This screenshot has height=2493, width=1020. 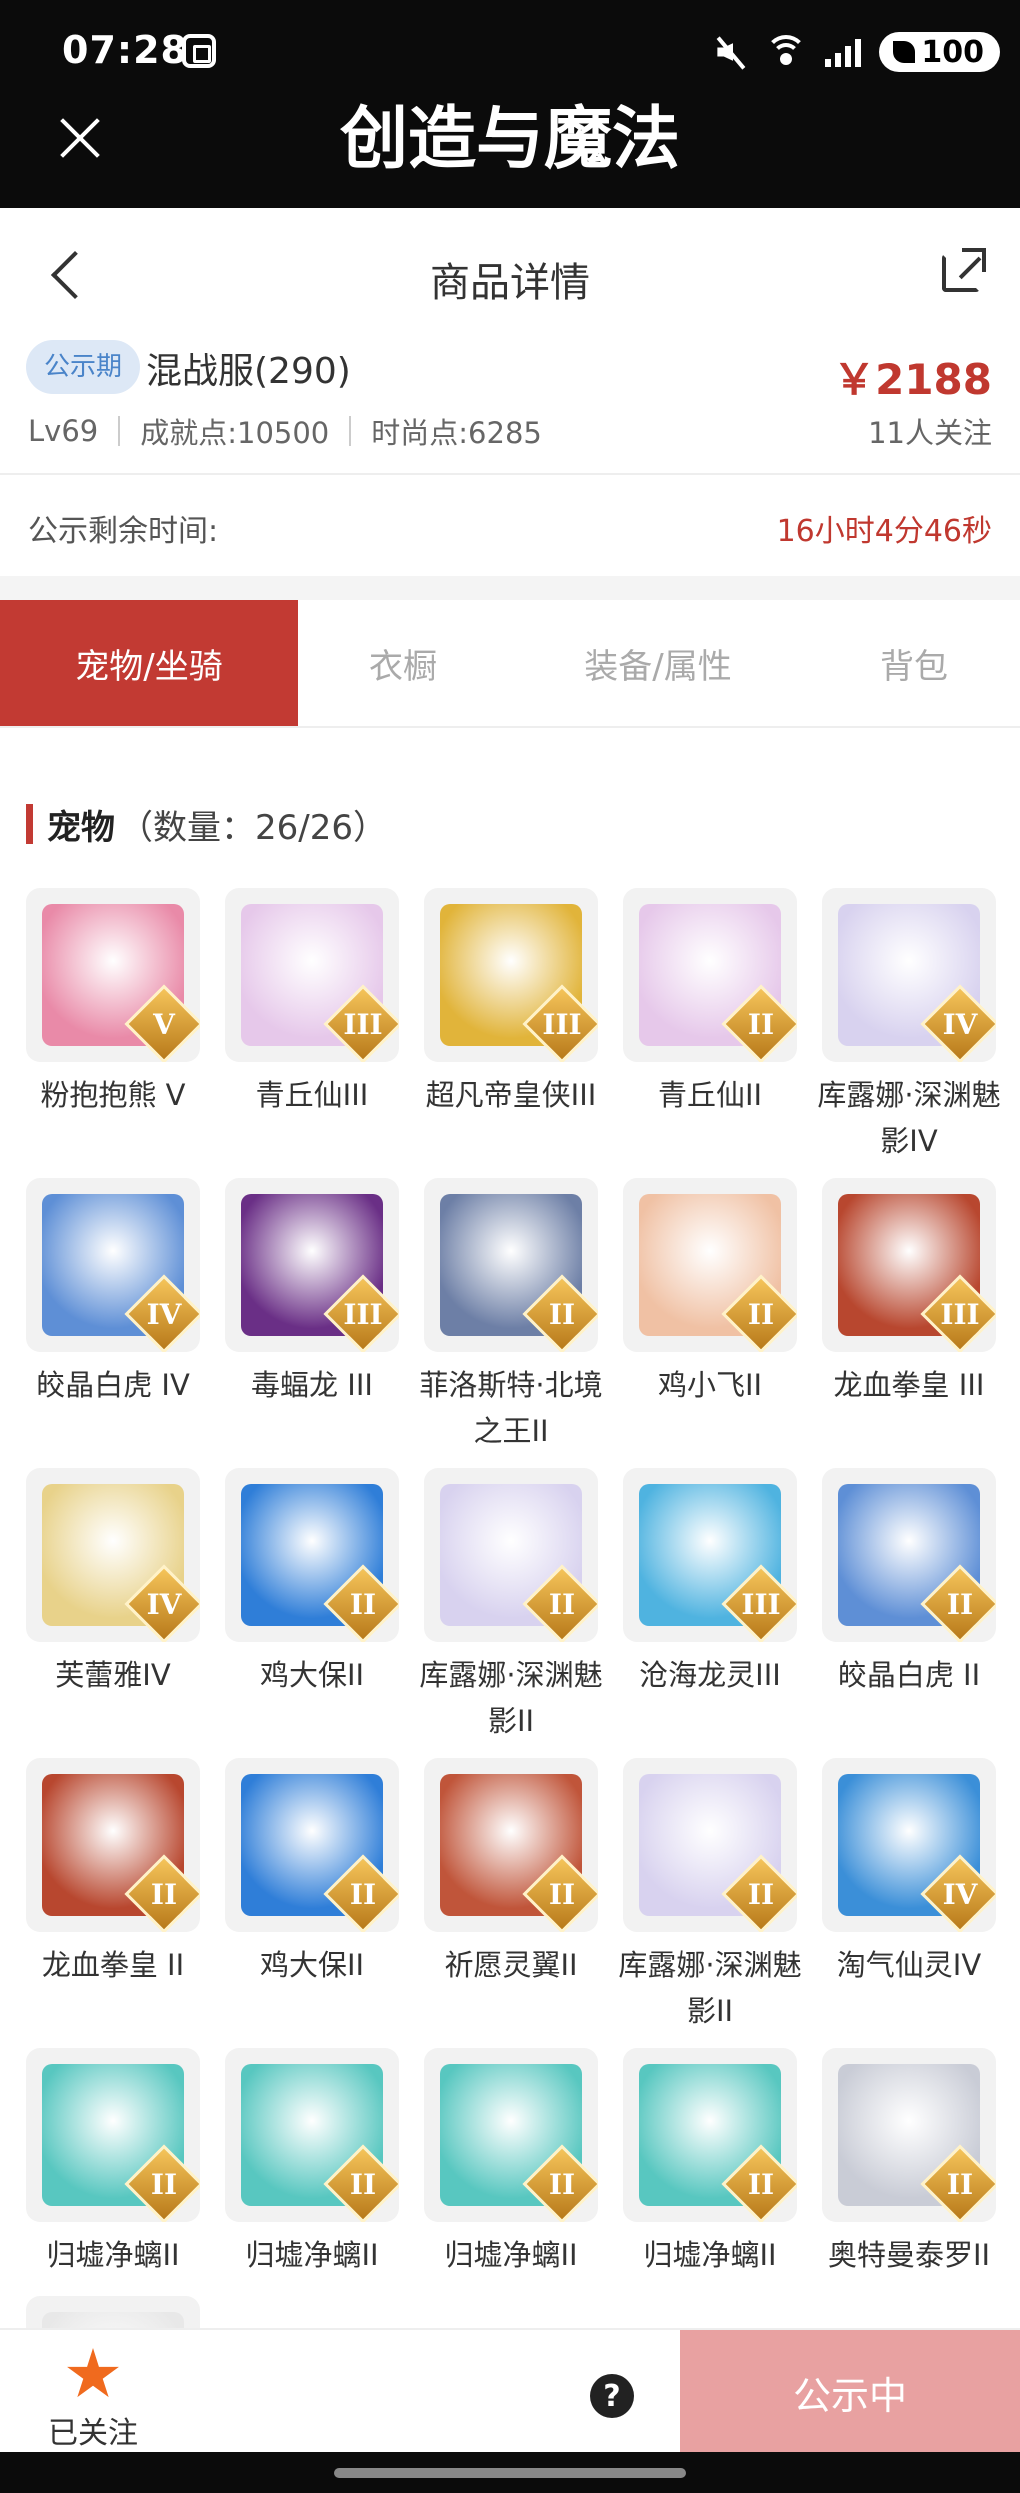 I want to click on pet-name: 库露娜·深渊魅影IV, so click(x=909, y=1118).